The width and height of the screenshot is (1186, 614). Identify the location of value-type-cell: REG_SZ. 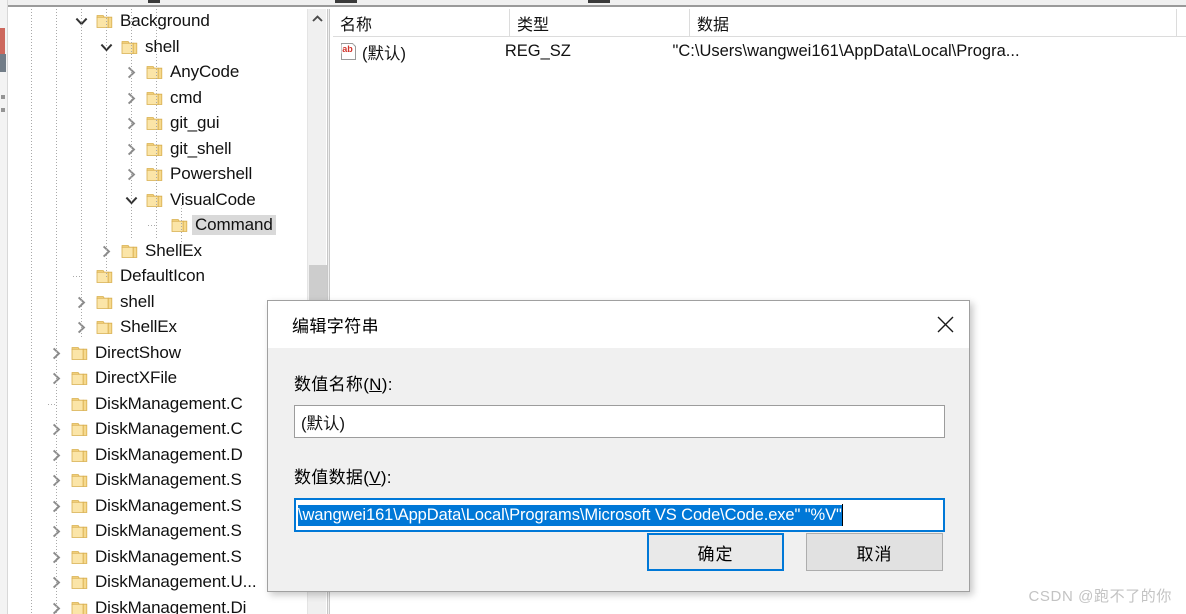
(537, 51).